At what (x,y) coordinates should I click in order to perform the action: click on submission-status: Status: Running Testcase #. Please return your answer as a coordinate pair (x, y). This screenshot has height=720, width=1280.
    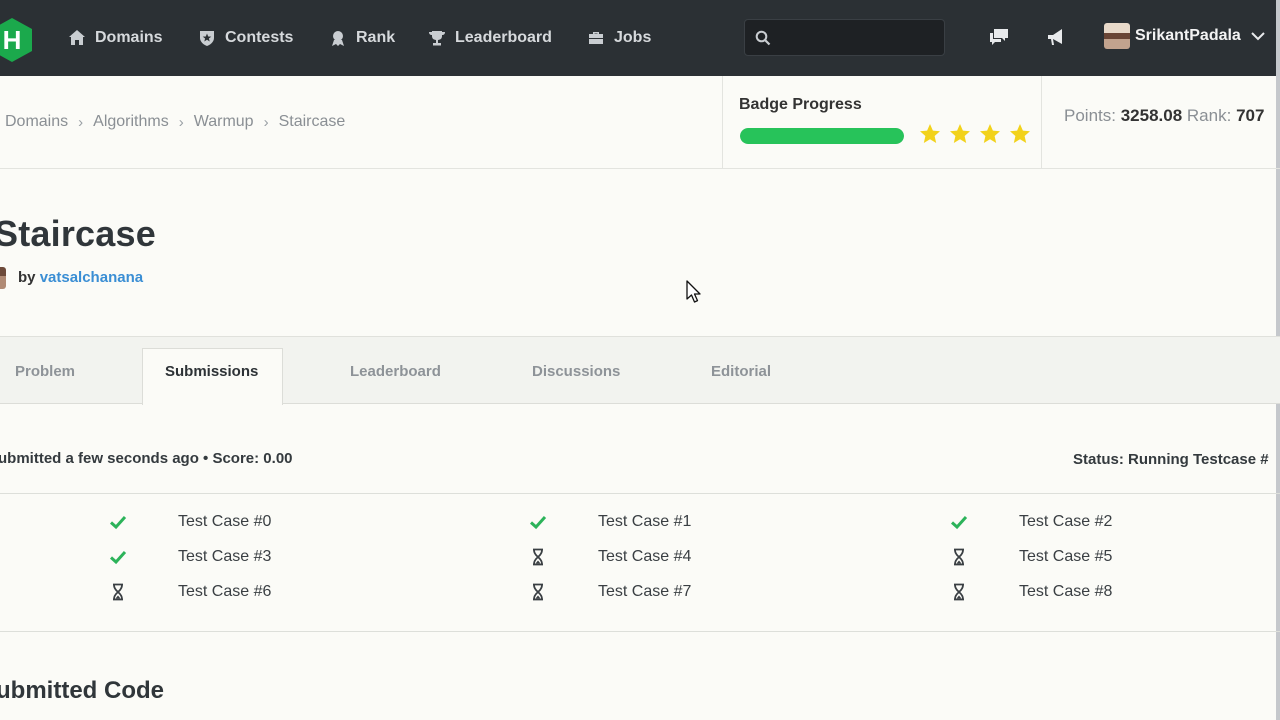
    Looking at the image, I should click on (1171, 459).